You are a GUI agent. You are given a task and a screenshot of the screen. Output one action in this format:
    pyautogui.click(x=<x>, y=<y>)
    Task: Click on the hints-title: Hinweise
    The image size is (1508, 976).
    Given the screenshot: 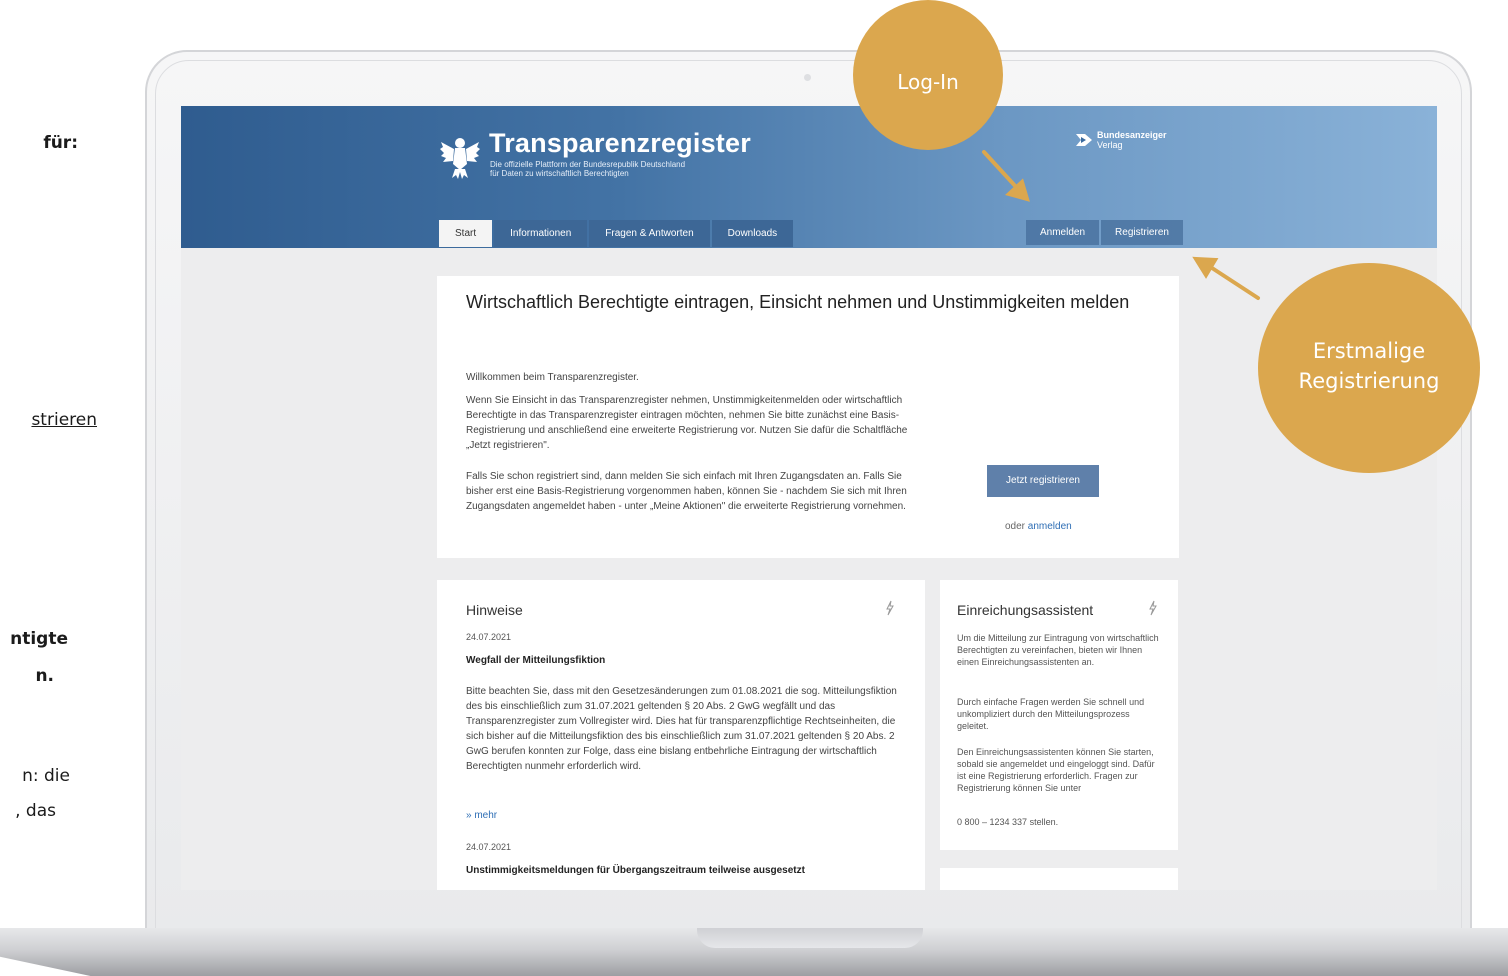 What is the action you would take?
    pyautogui.click(x=494, y=610)
    